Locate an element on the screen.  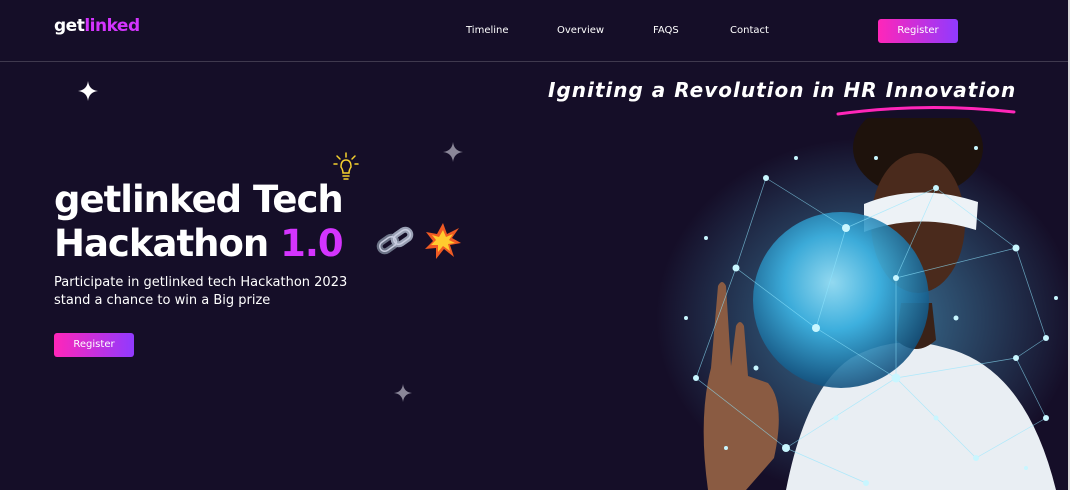
nav-link-faqs: FAQS is located at coordinates (666, 30).